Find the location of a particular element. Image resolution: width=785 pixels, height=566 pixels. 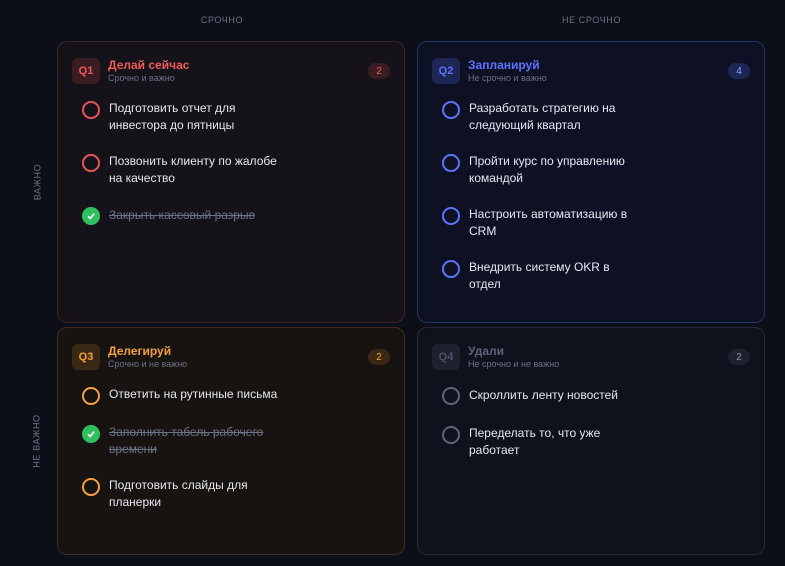

quadrant-subtitle: Не срочно и не важно is located at coordinates (514, 364).